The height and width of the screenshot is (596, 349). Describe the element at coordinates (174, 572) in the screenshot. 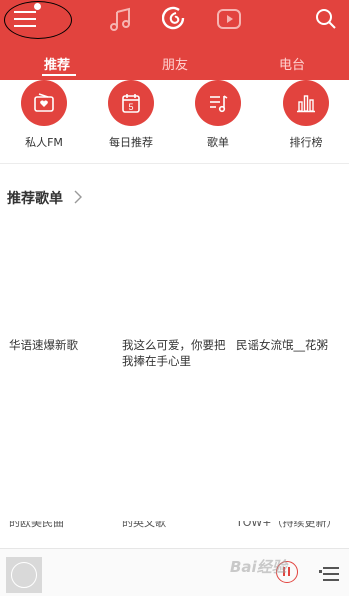

I see `mini-player` at that location.